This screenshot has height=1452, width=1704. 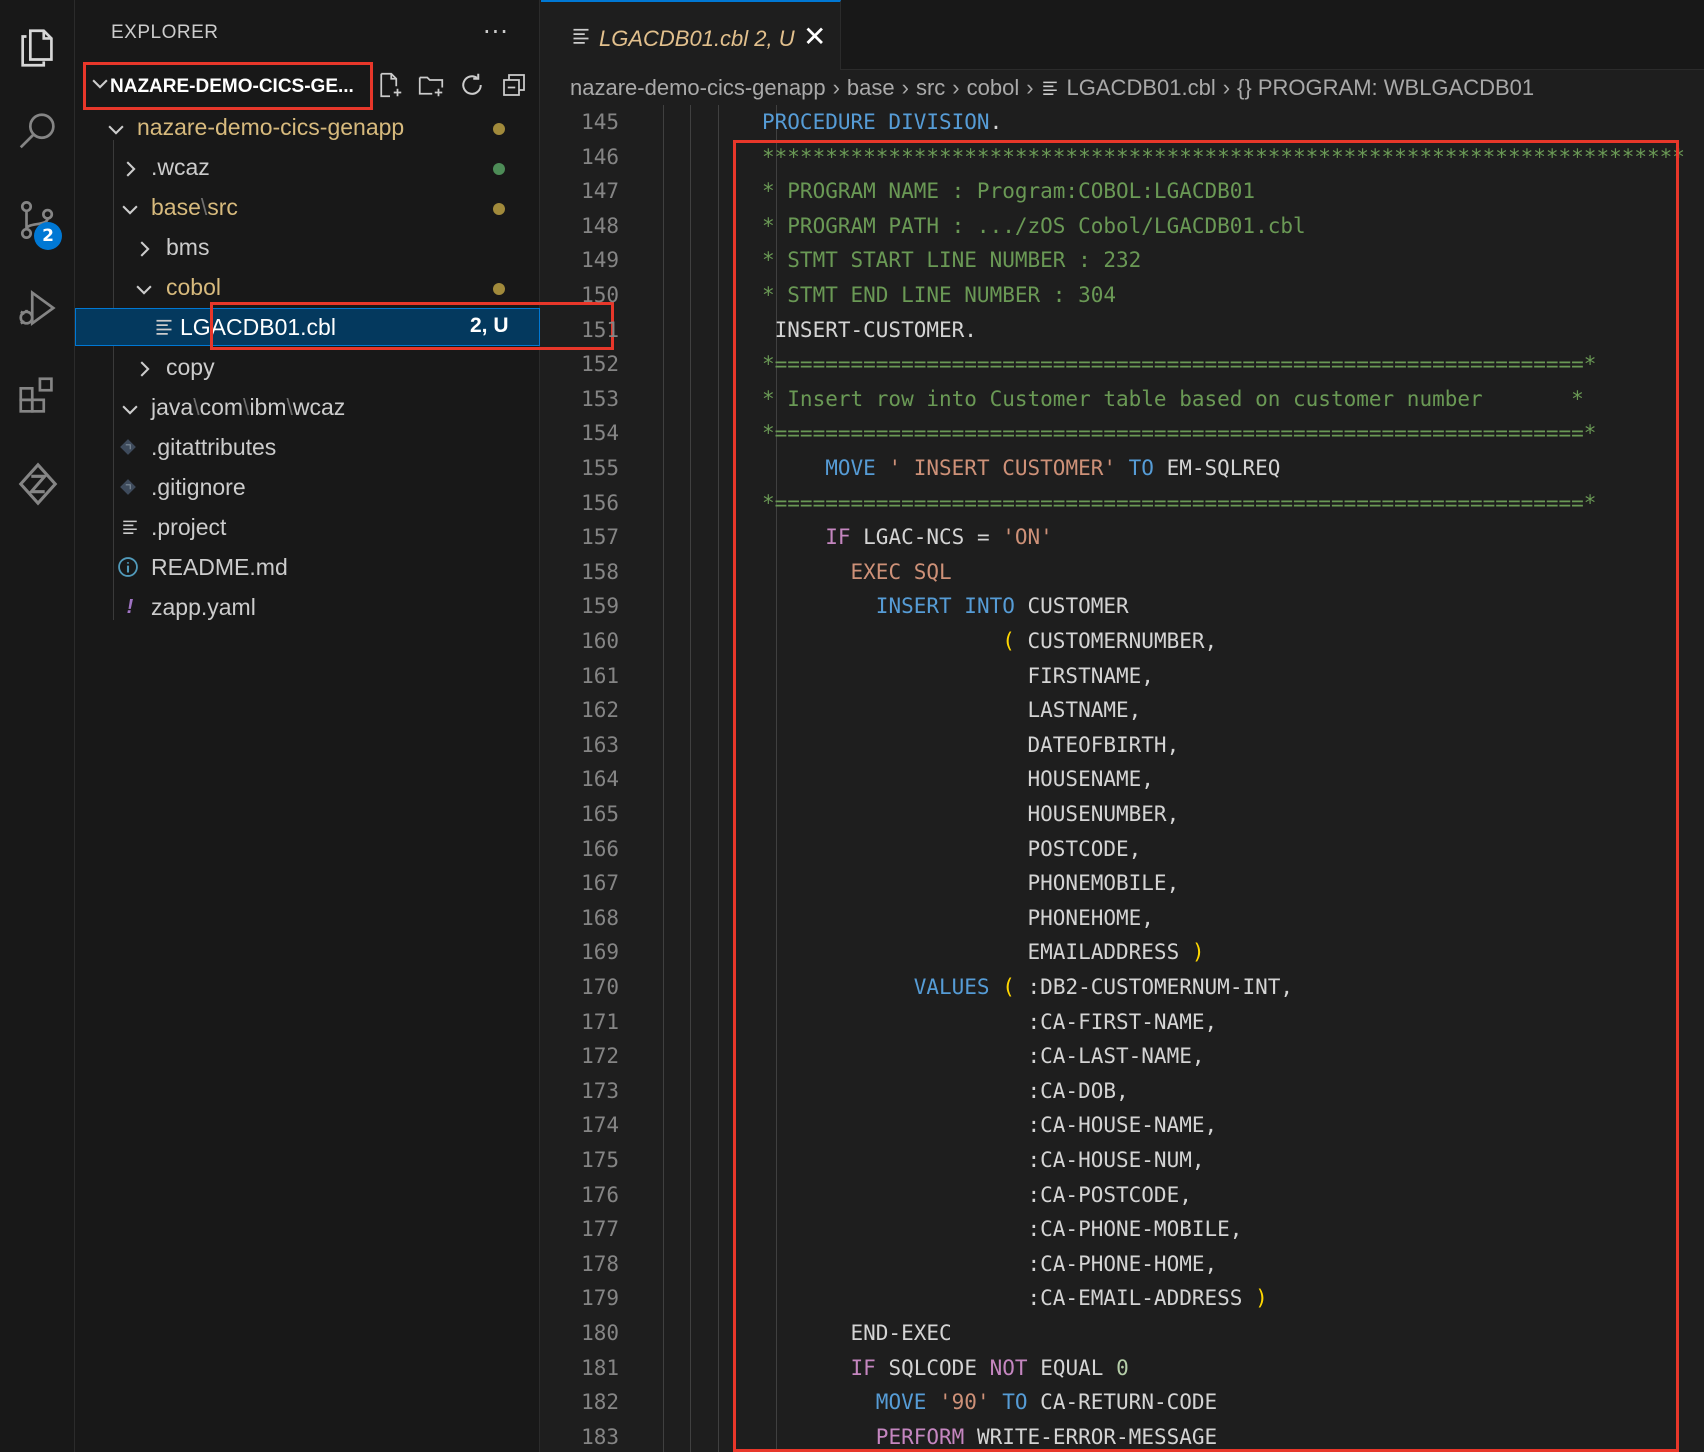 I want to click on file-lines-icon, so click(x=1049, y=88).